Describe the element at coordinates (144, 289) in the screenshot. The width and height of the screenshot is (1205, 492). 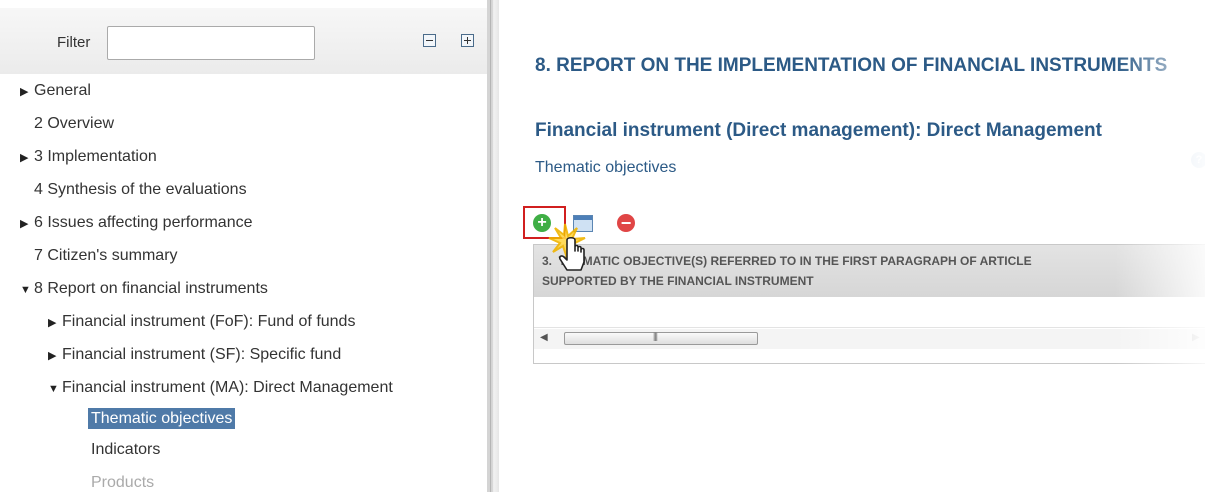
I see `tree-item-financial-instruments: ▼ 8 Report on financial instruments` at that location.